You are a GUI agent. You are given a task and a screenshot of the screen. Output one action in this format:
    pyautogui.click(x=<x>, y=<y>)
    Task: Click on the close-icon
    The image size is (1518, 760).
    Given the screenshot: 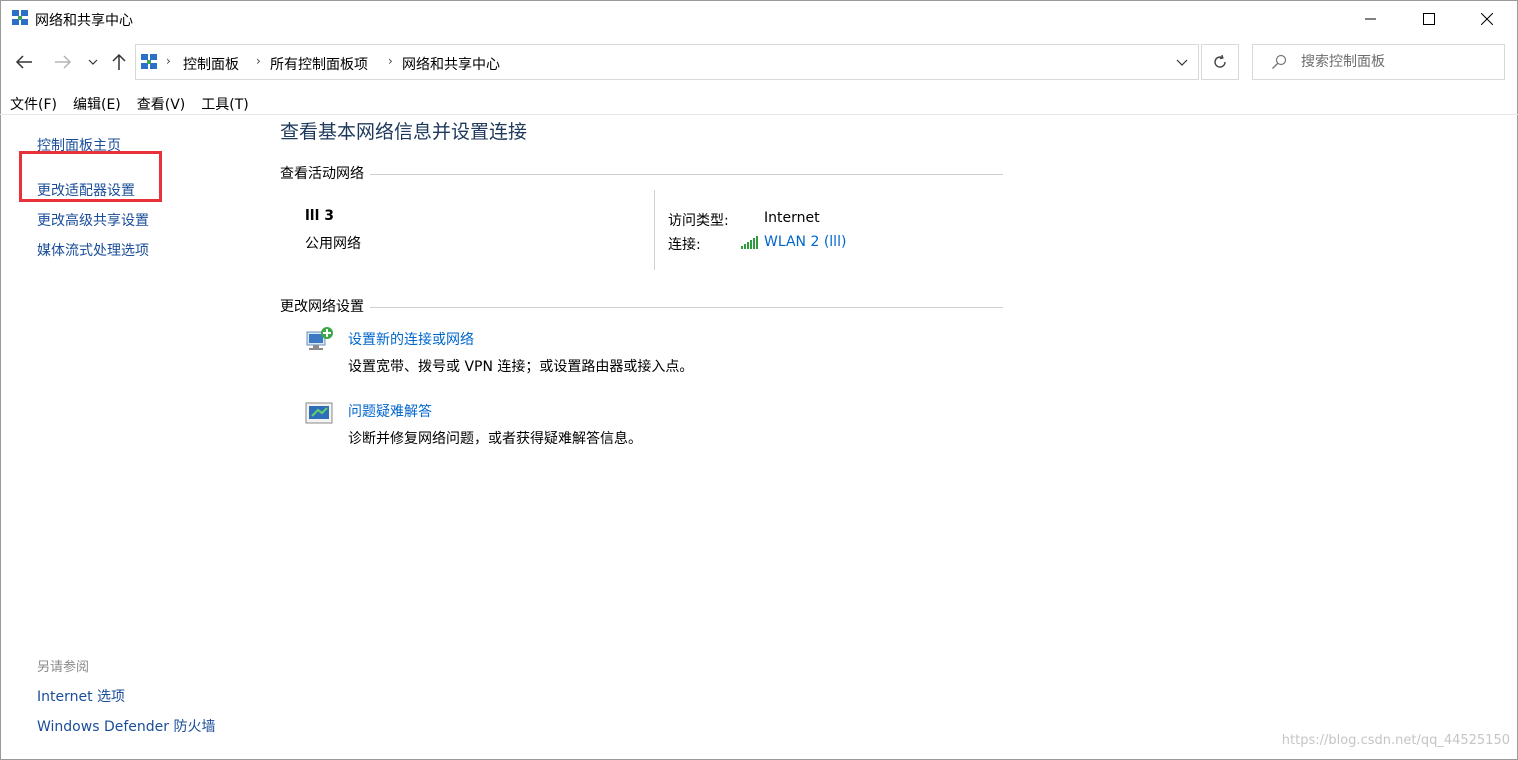 What is the action you would take?
    pyautogui.click(x=1487, y=19)
    